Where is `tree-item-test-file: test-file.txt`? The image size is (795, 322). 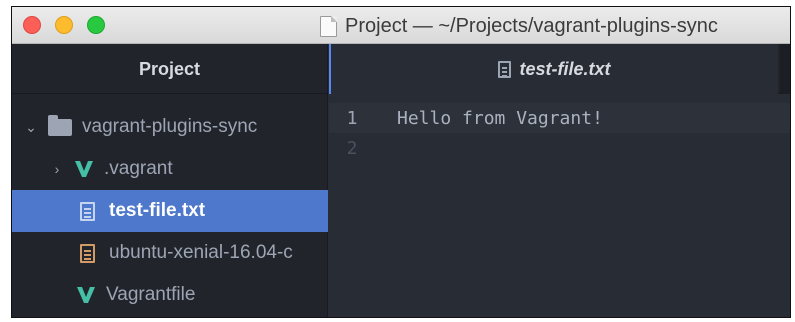
tree-item-test-file: test-file.txt is located at coordinates (170, 211).